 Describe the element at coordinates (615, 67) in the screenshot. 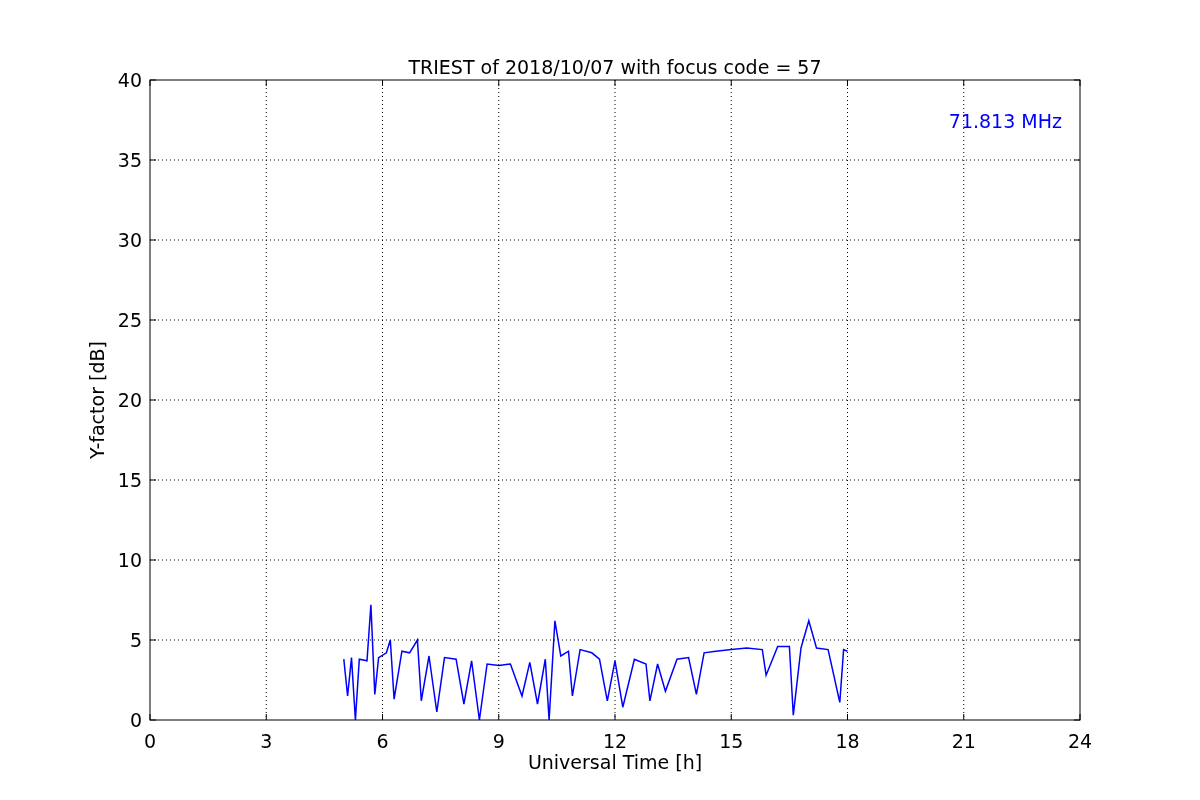

I see `chart-title: TRIEST of 2018/10/07 with focus code = 57` at that location.